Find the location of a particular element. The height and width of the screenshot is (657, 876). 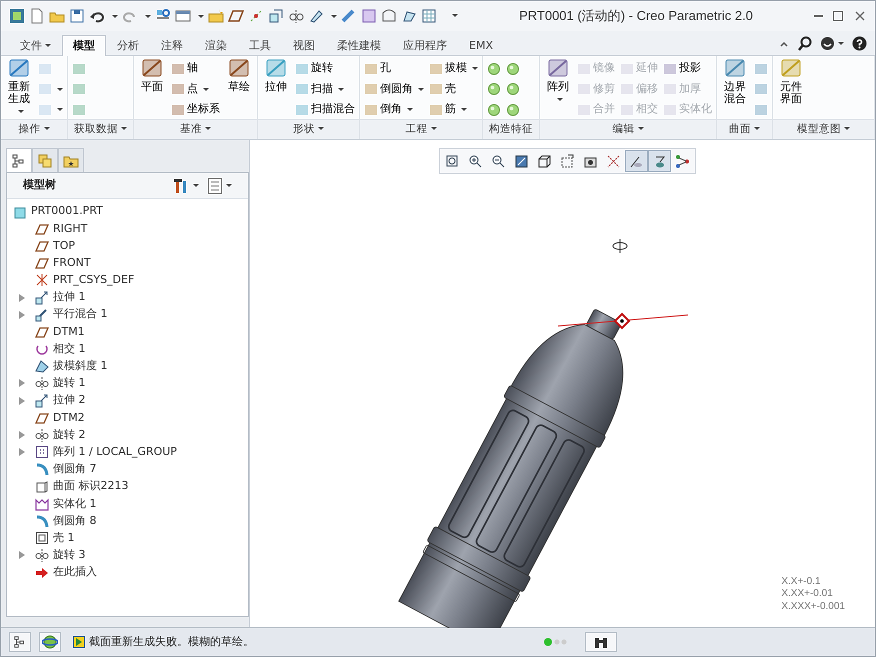

folder-star-button is located at coordinates (216, 16).